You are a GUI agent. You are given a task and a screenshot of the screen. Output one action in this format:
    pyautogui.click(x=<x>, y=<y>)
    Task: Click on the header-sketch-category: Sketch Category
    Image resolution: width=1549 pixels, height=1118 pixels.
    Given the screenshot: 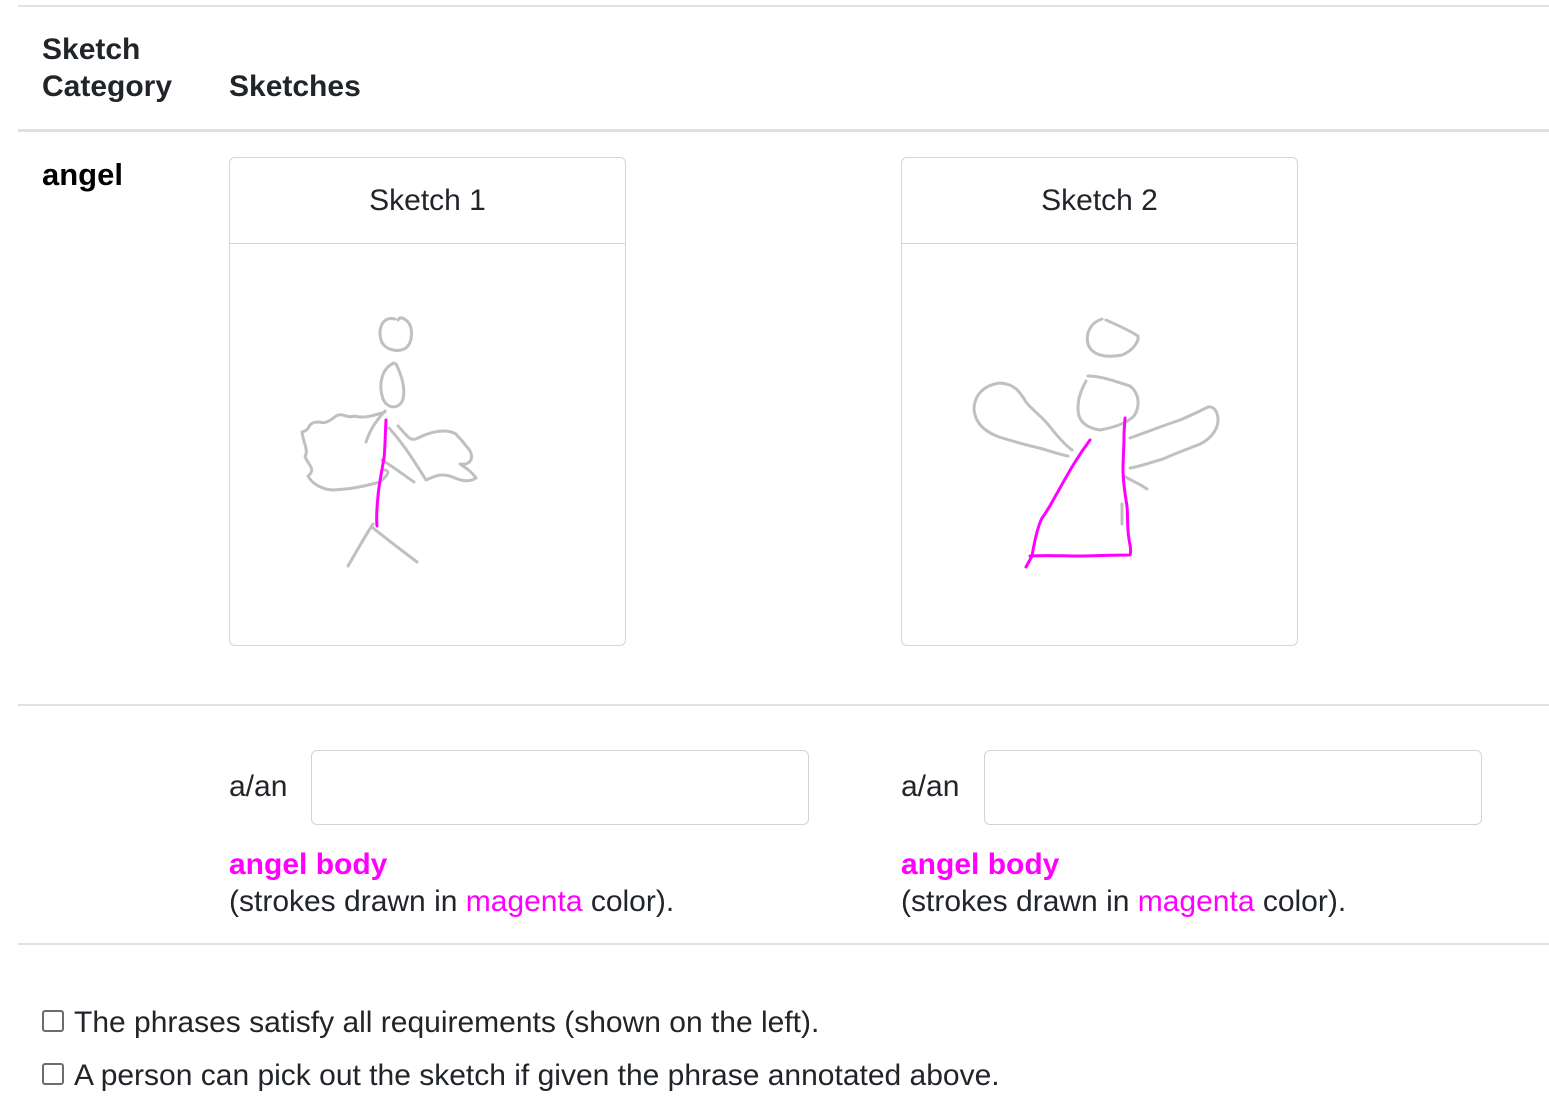 What is the action you would take?
    pyautogui.click(x=107, y=68)
    